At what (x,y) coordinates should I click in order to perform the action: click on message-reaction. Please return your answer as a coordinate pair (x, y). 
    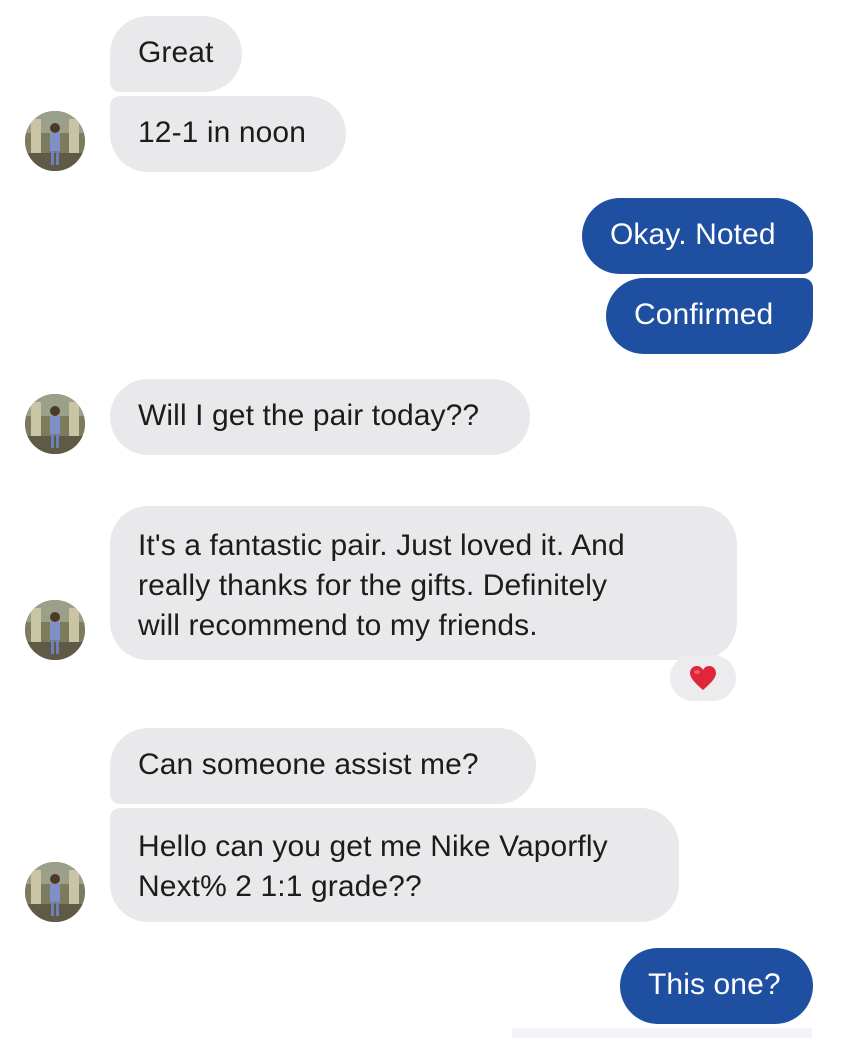
    Looking at the image, I should click on (703, 678).